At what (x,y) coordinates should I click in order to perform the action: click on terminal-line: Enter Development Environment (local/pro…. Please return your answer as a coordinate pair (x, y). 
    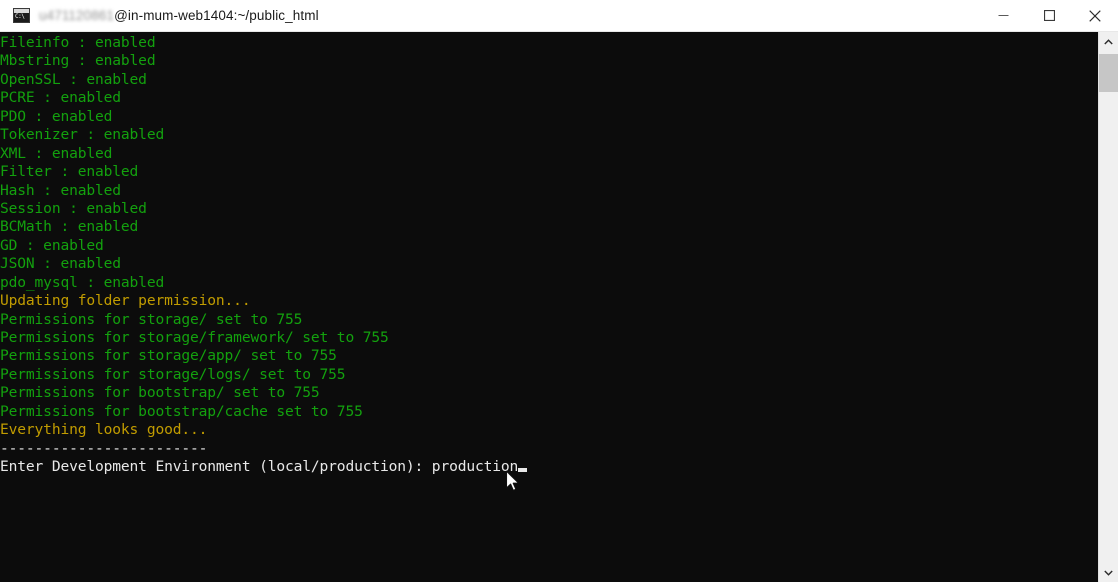
    Looking at the image, I should click on (263, 467).